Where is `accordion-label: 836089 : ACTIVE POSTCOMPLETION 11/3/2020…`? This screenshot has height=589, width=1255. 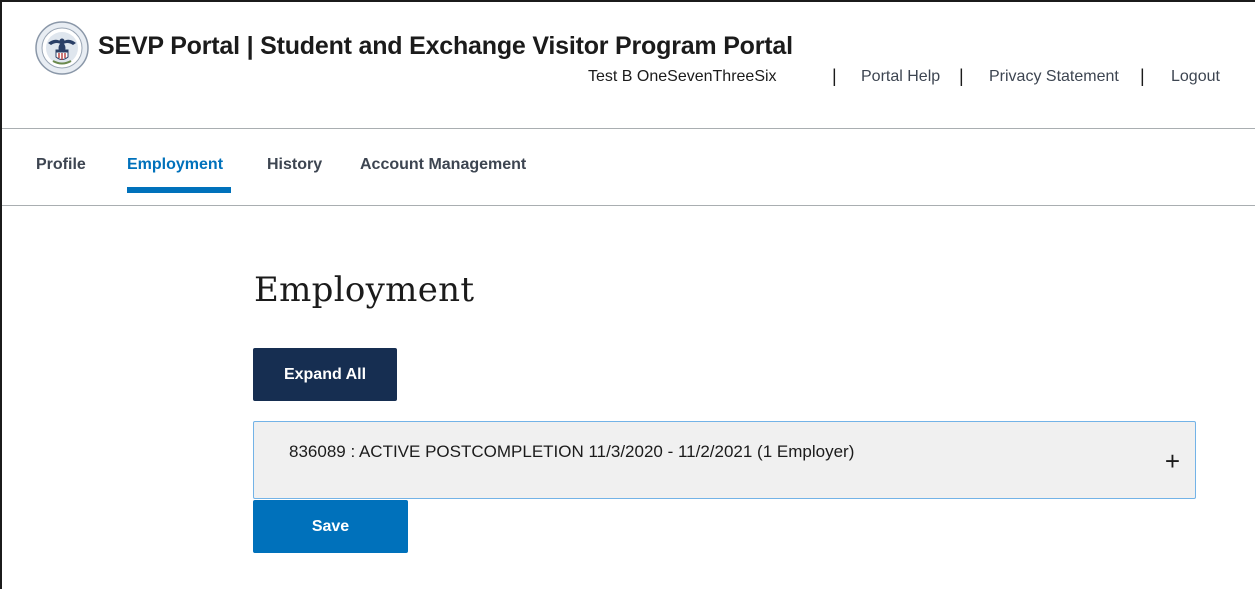 accordion-label: 836089 : ACTIVE POSTCOMPLETION 11/3/2020… is located at coordinates (572, 451).